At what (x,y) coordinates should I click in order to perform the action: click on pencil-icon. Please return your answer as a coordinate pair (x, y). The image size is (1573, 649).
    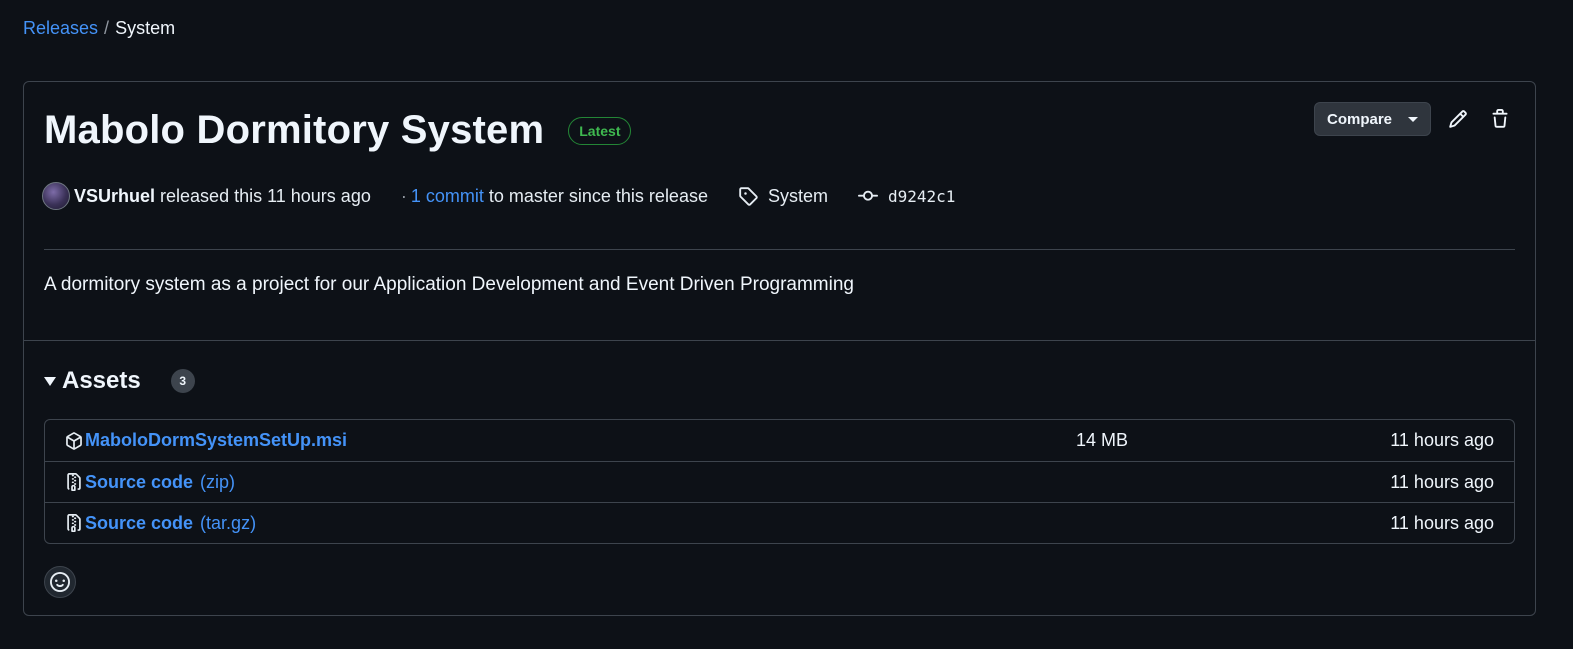
    Looking at the image, I should click on (1458, 119).